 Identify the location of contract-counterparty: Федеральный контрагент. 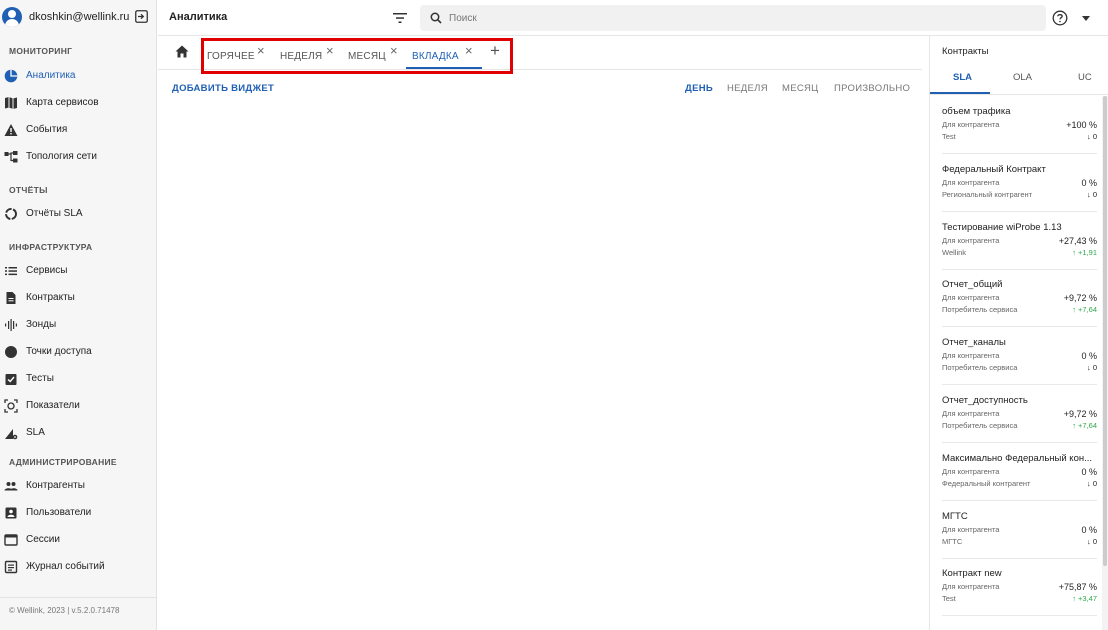
(986, 483).